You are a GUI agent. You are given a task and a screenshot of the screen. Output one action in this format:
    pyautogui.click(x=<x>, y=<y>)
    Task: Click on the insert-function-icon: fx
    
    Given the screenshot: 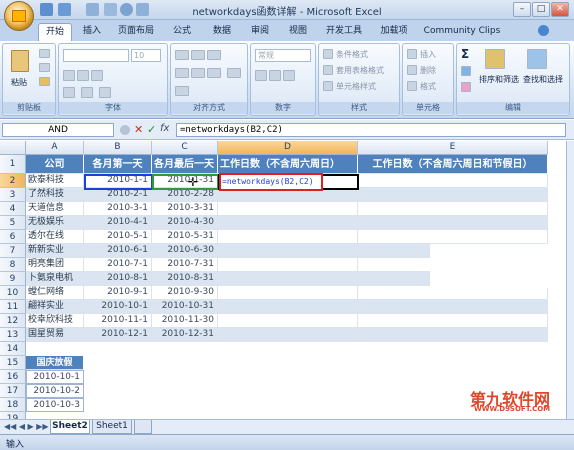 What is the action you would take?
    pyautogui.click(x=164, y=128)
    